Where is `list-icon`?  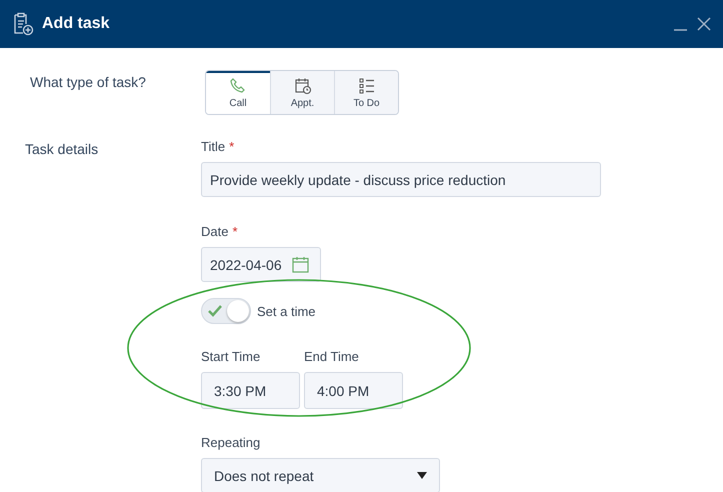
list-icon is located at coordinates (367, 85).